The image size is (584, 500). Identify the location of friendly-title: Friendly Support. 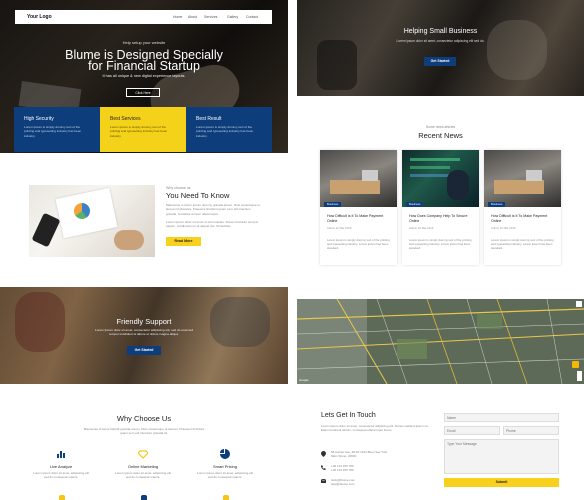
(144, 321).